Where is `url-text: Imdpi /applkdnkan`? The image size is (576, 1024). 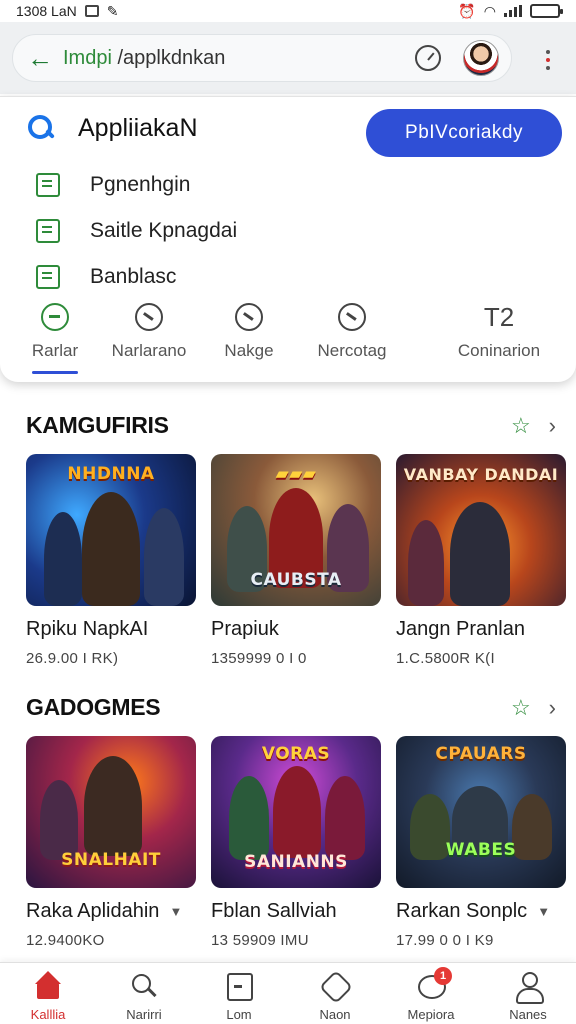 url-text: Imdpi /applkdnkan is located at coordinates (144, 58).